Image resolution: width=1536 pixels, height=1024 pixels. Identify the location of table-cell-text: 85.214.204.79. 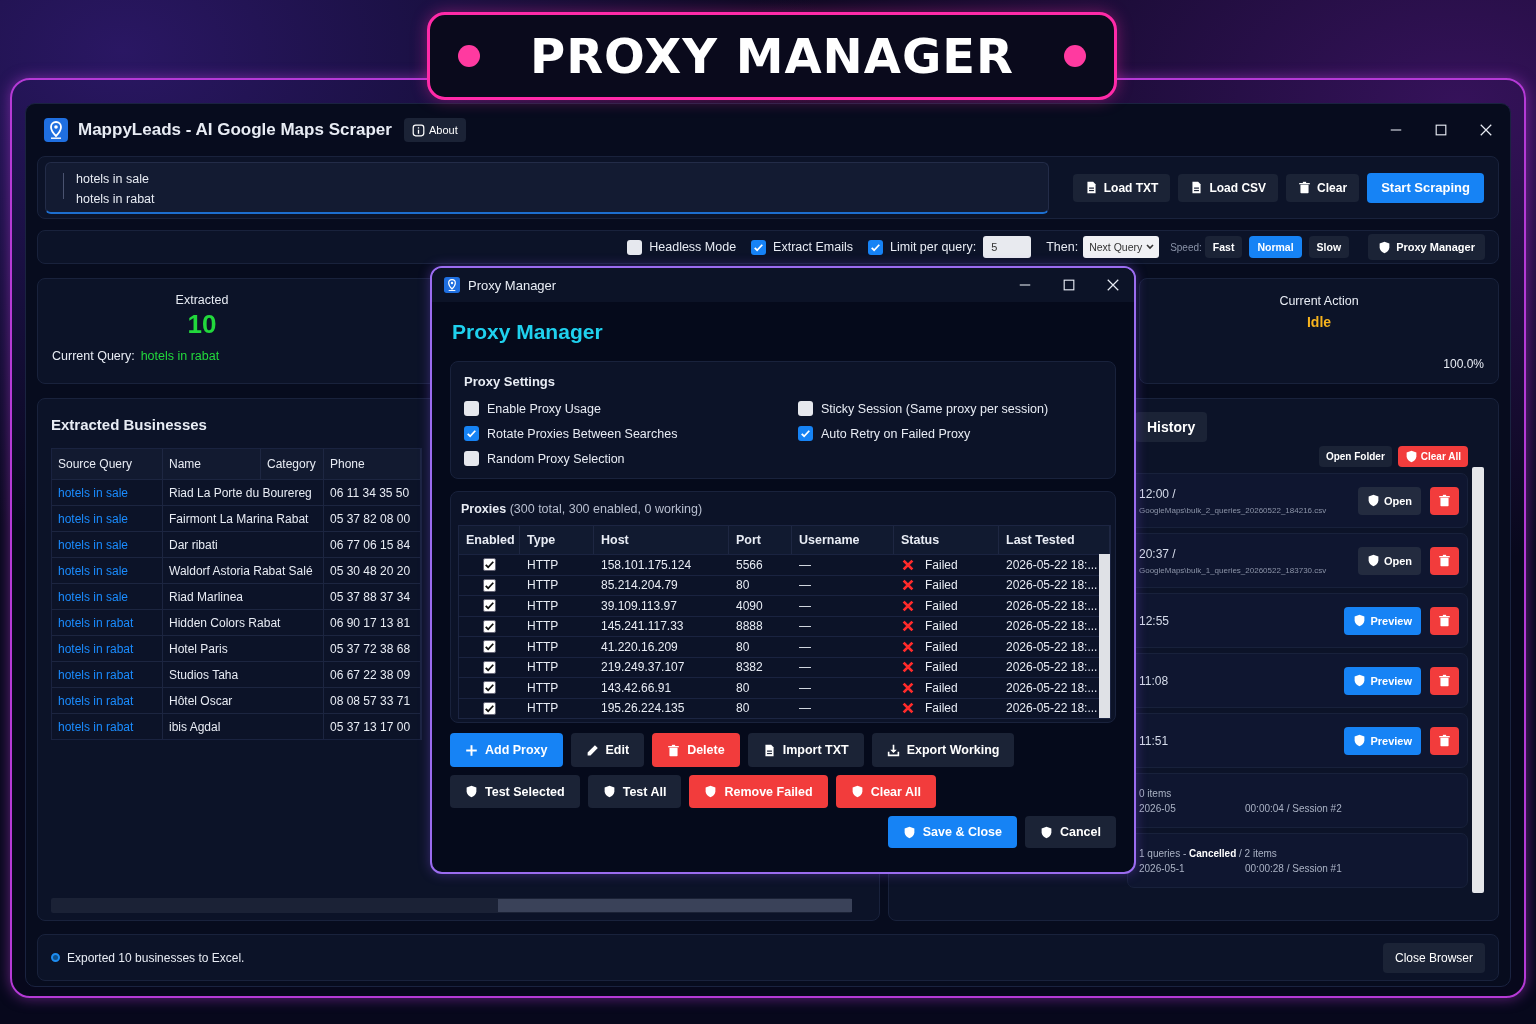
(639, 586).